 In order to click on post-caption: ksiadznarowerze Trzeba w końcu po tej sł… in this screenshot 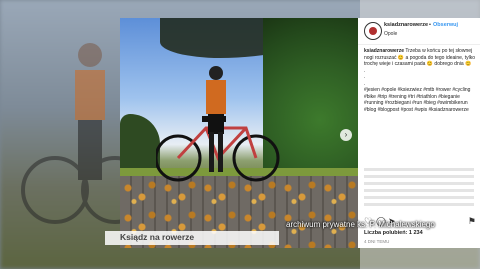, I will do `click(420, 80)`.